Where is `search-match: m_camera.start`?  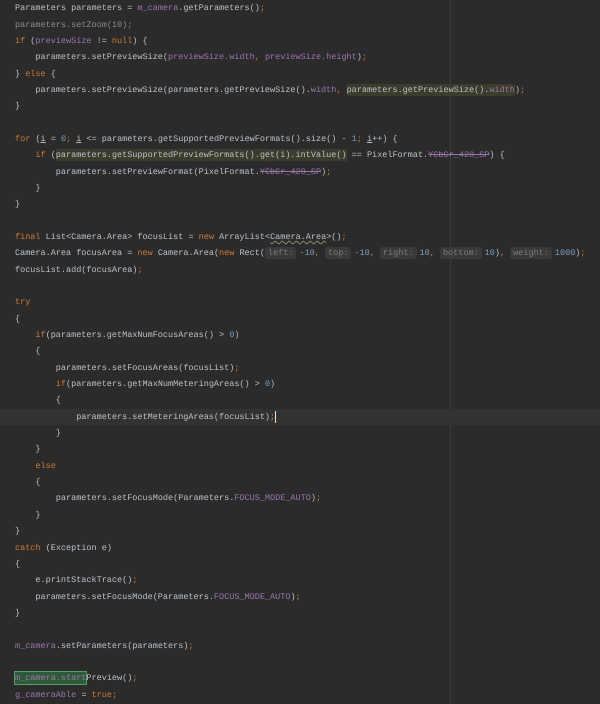
search-match: m_camera.start is located at coordinates (50, 678).